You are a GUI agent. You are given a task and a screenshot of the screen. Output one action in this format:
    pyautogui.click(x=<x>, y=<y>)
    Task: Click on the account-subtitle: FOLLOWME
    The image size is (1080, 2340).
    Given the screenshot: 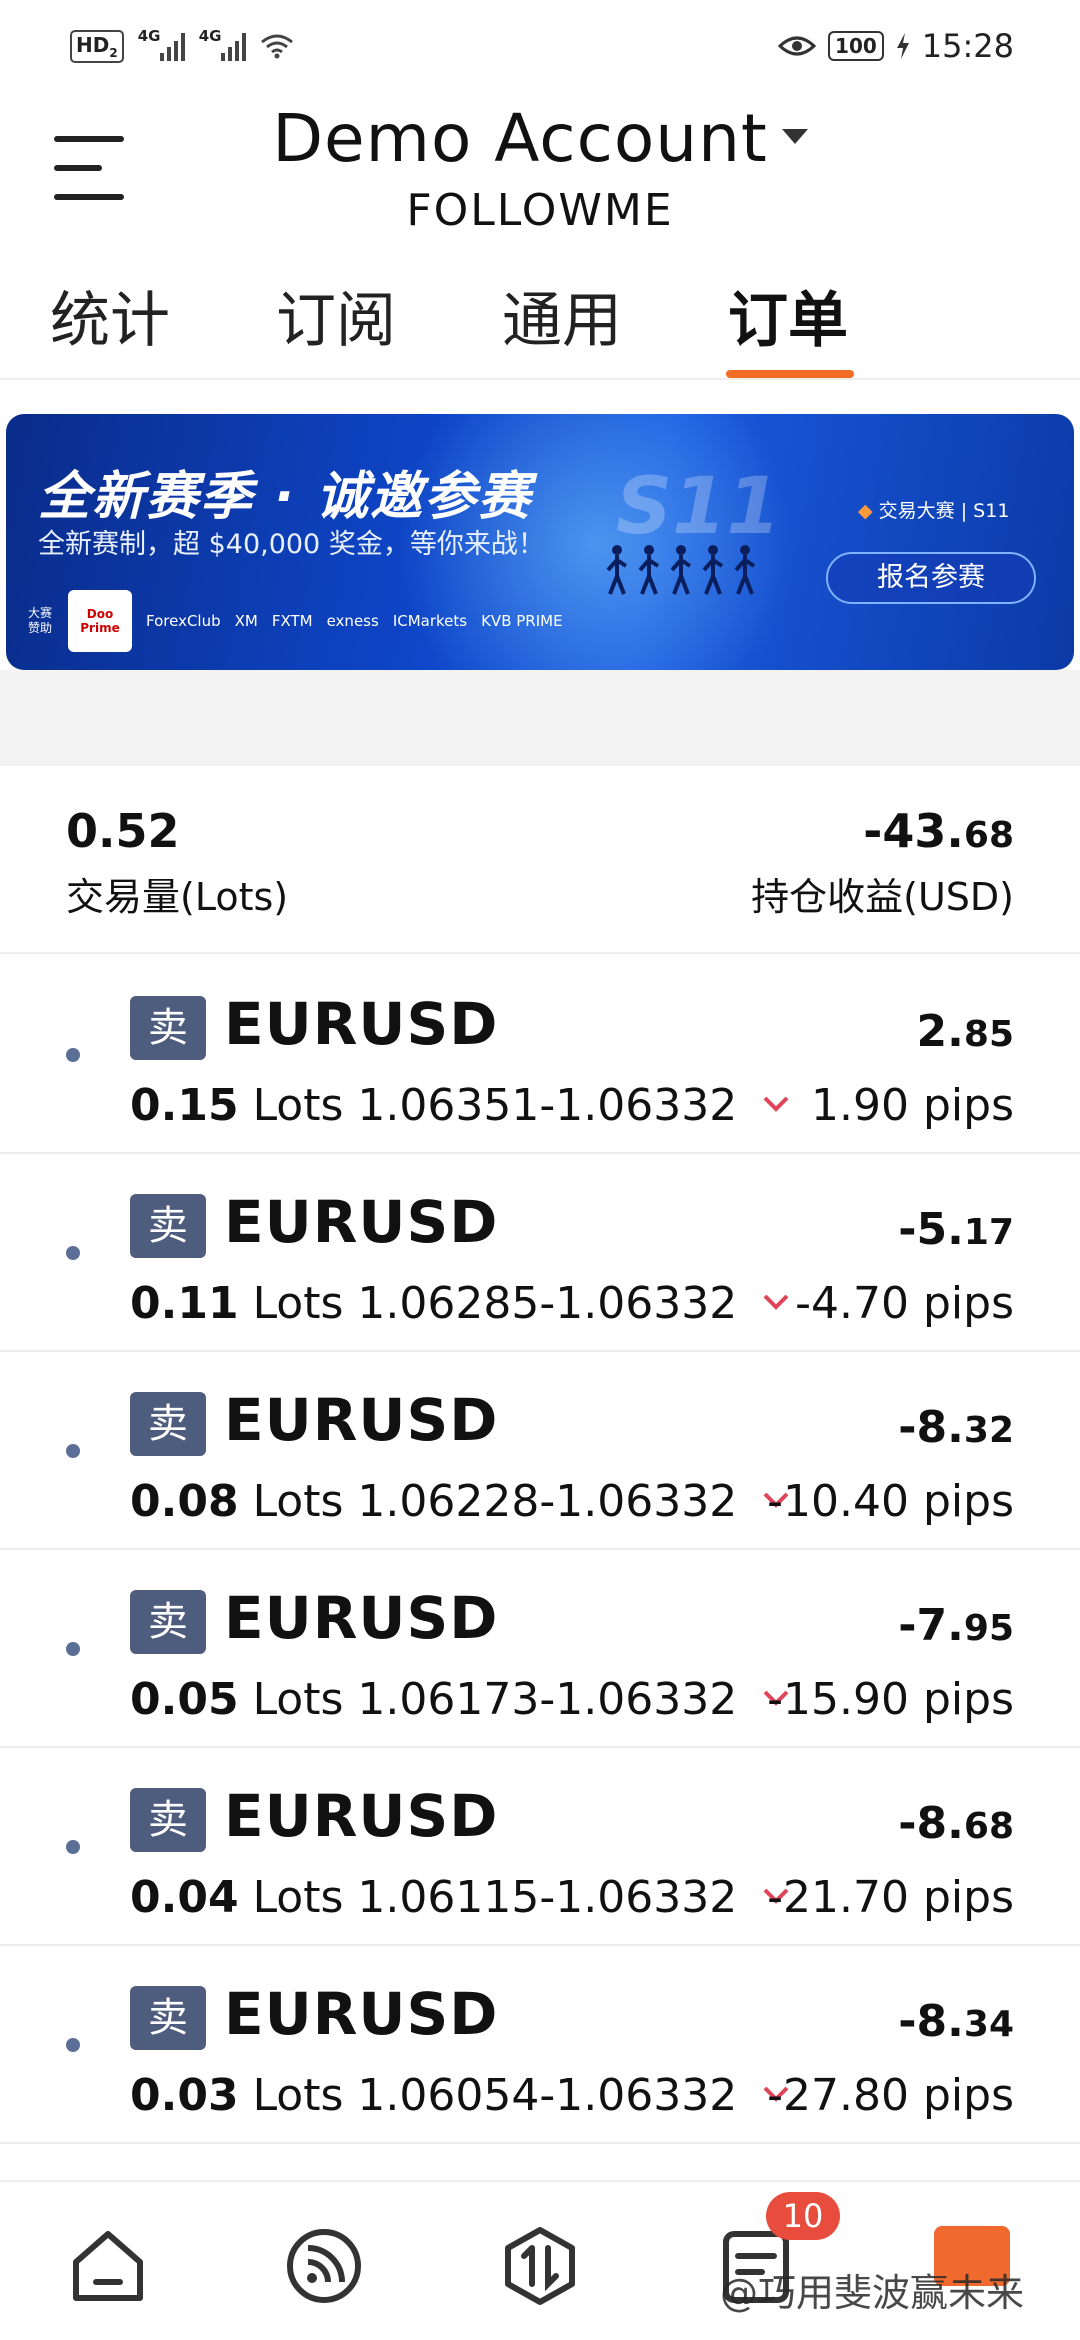 What is the action you would take?
    pyautogui.click(x=540, y=210)
    